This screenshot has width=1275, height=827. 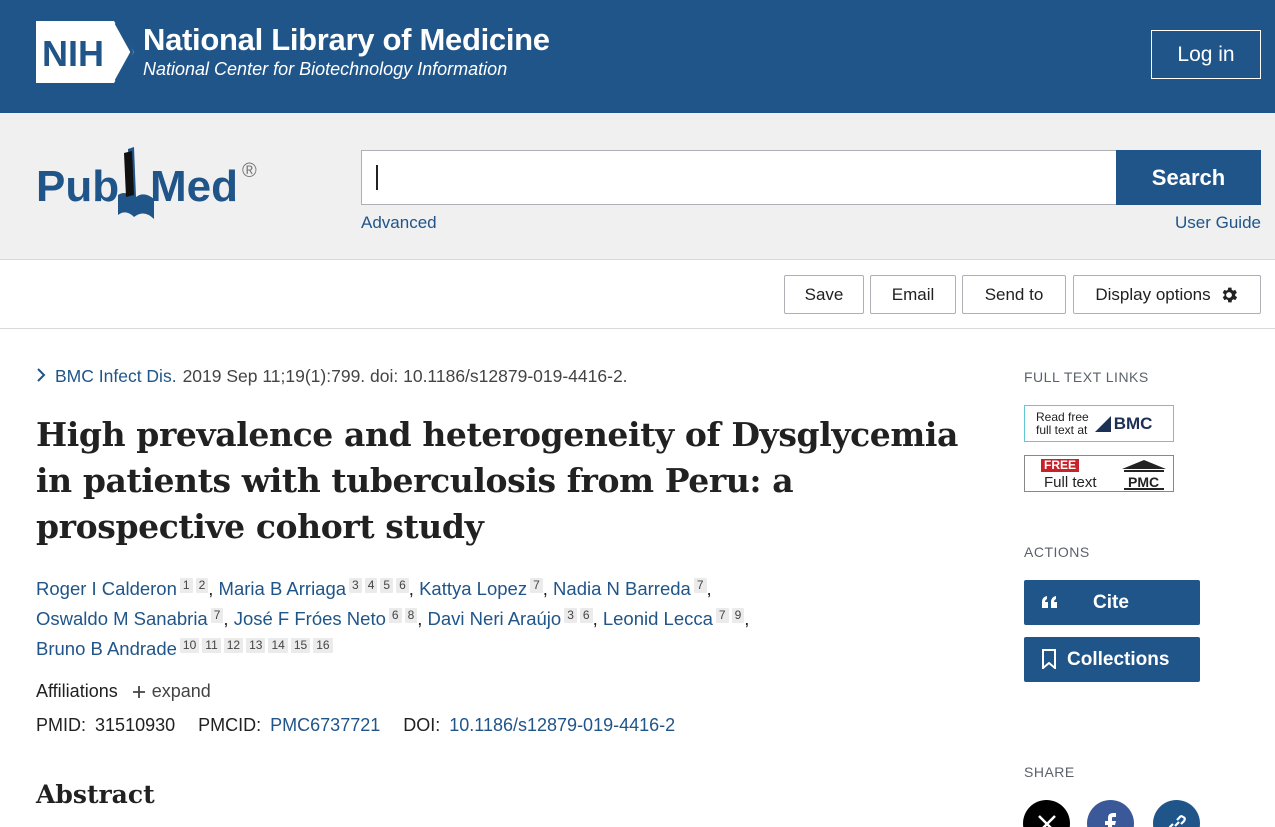 I want to click on nih-logo-text: NIH, so click(x=73, y=53).